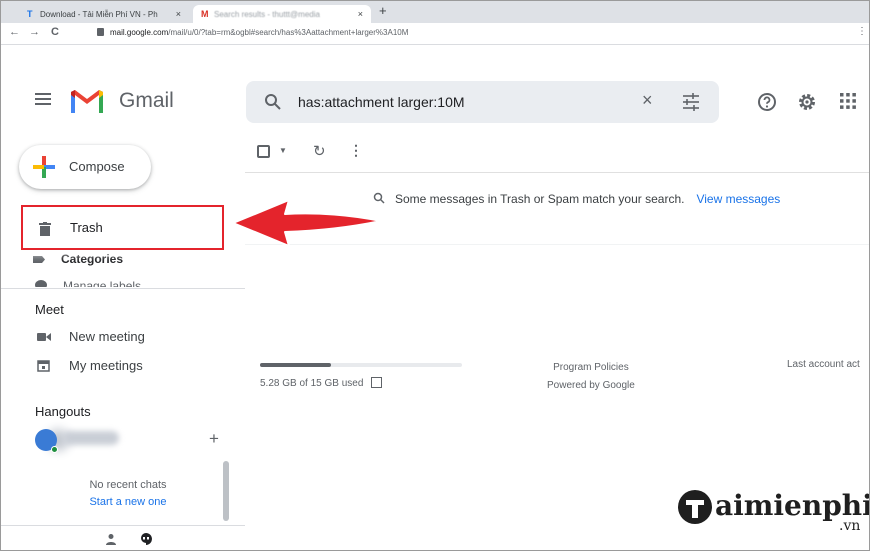 This screenshot has height=551, width=870. What do you see at coordinates (807, 102) in the screenshot?
I see `settings-gear-icon` at bounding box center [807, 102].